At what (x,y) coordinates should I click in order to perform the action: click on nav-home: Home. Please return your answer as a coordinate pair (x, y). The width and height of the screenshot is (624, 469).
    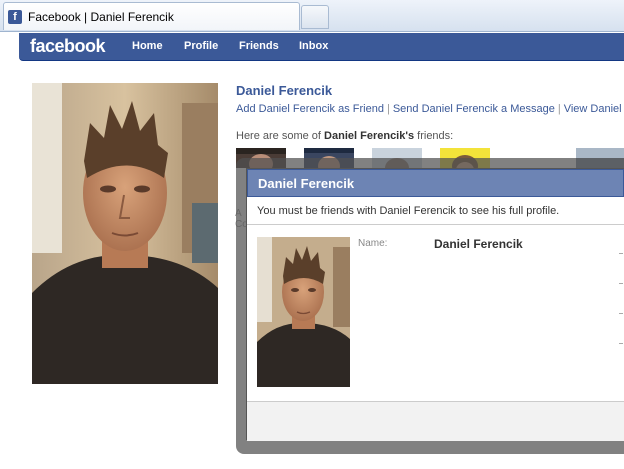
    Looking at the image, I should click on (147, 46).